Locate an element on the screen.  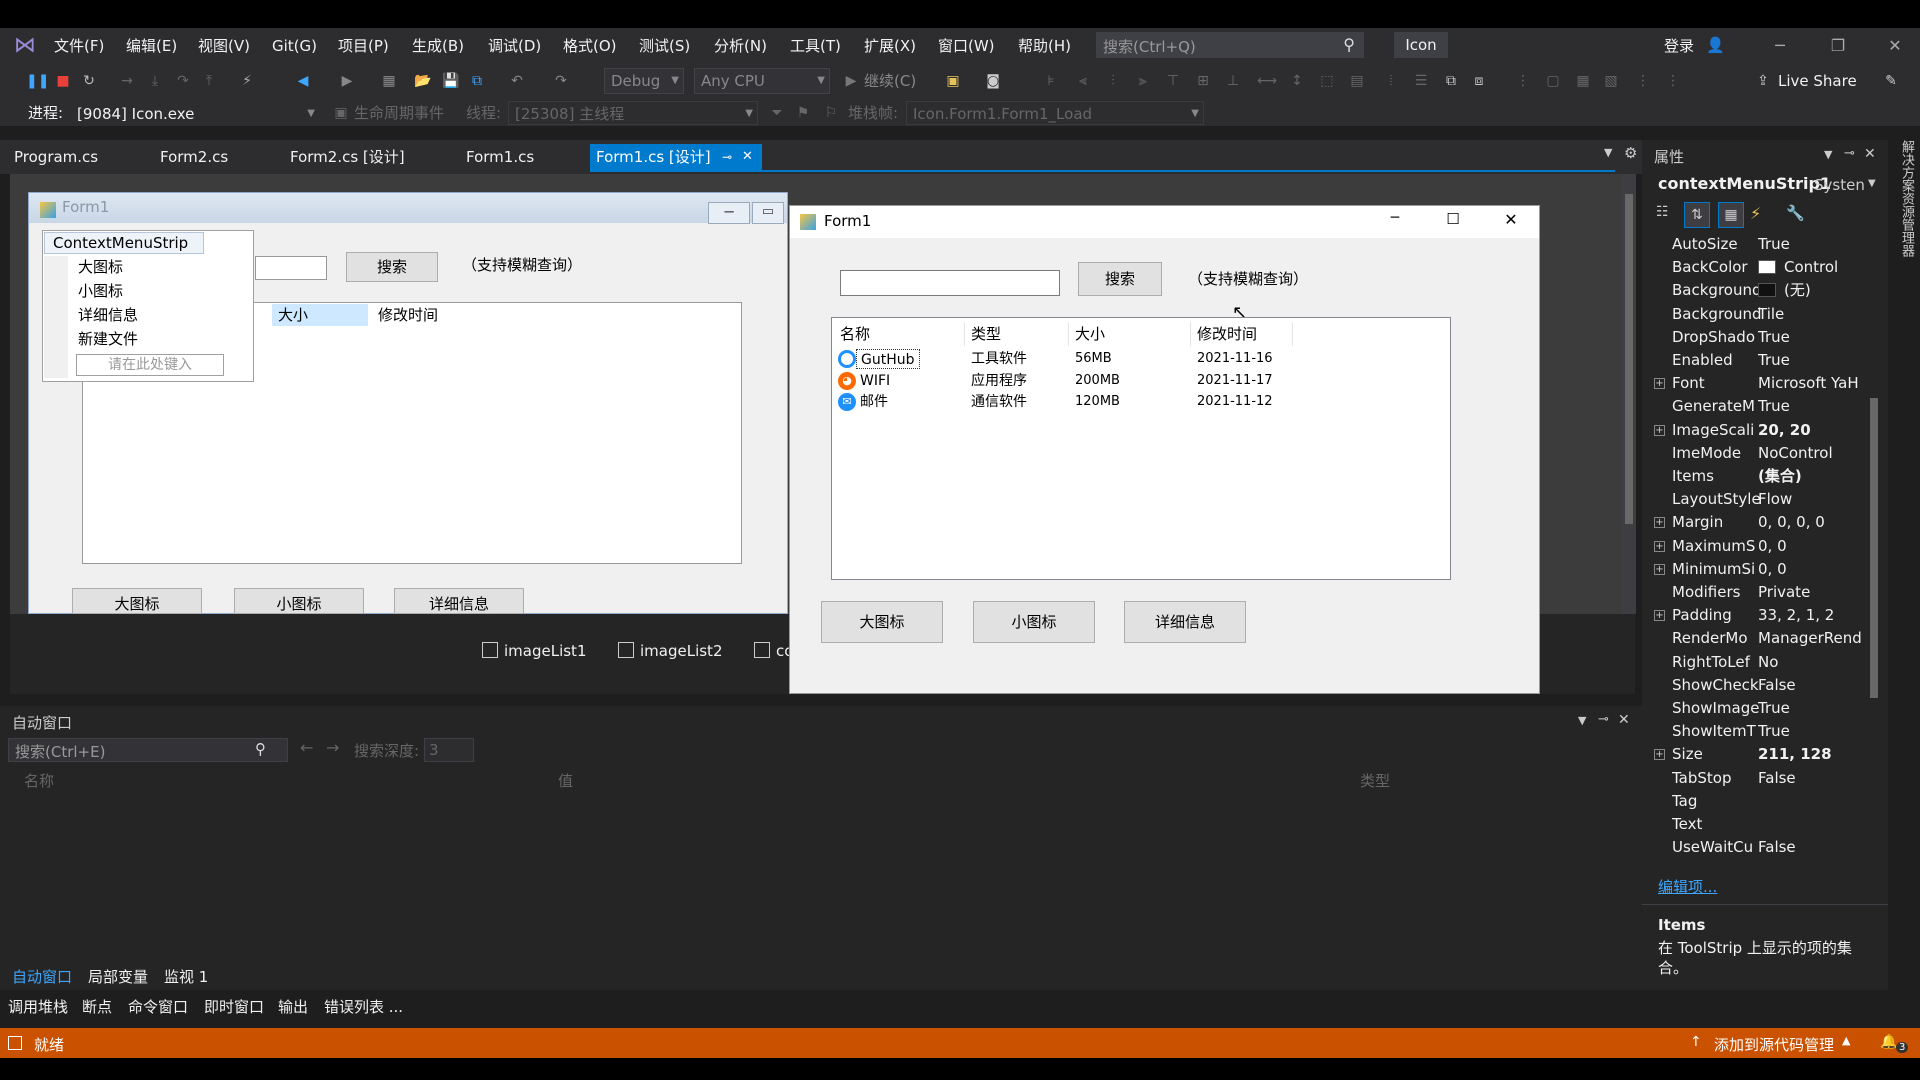
tab-immediate-window: 即时窗口 is located at coordinates (234, 1006).